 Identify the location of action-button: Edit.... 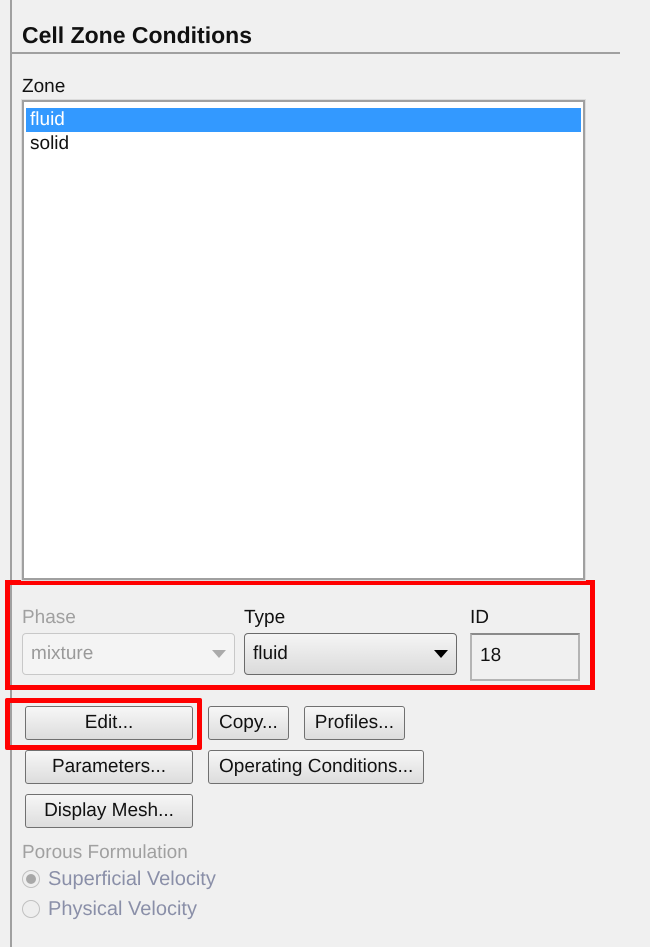
(109, 723).